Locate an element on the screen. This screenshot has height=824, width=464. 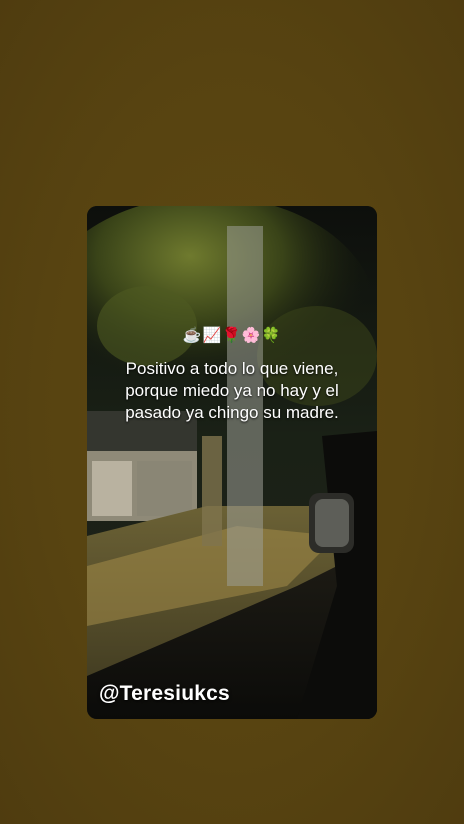
username-watermark: @Teresiukcs is located at coordinates (164, 693).